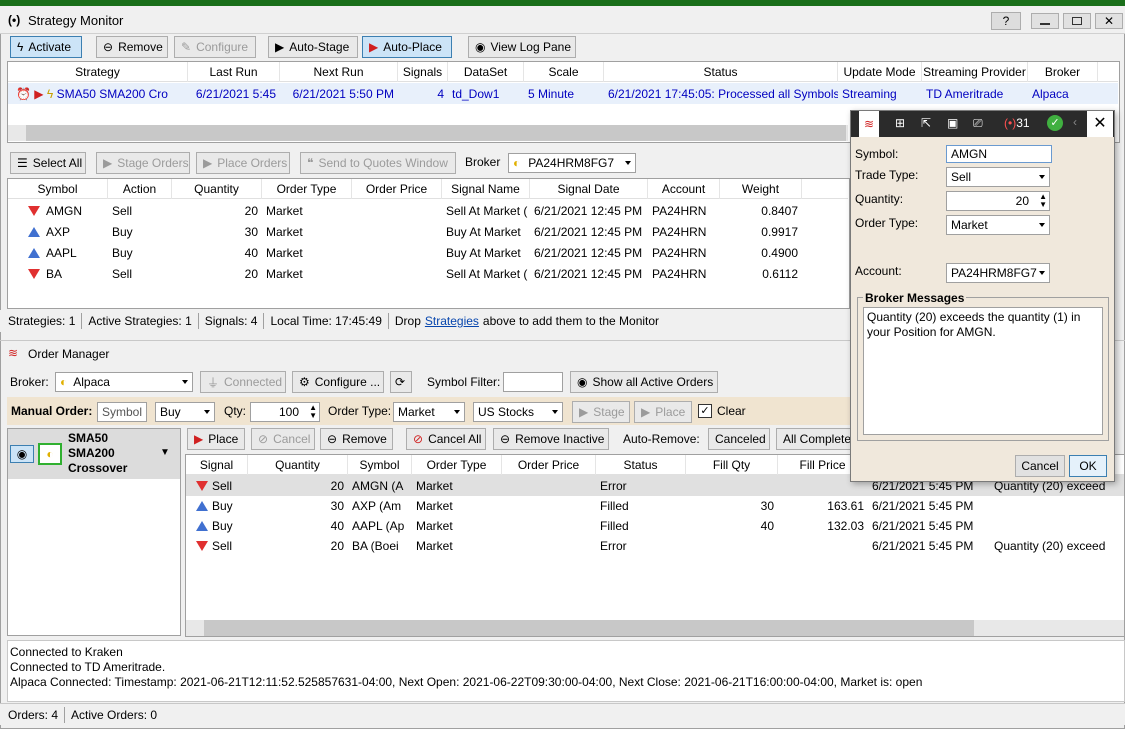 The width and height of the screenshot is (1125, 729). I want to click on chevron-left-icon: ‹, so click(1075, 122).